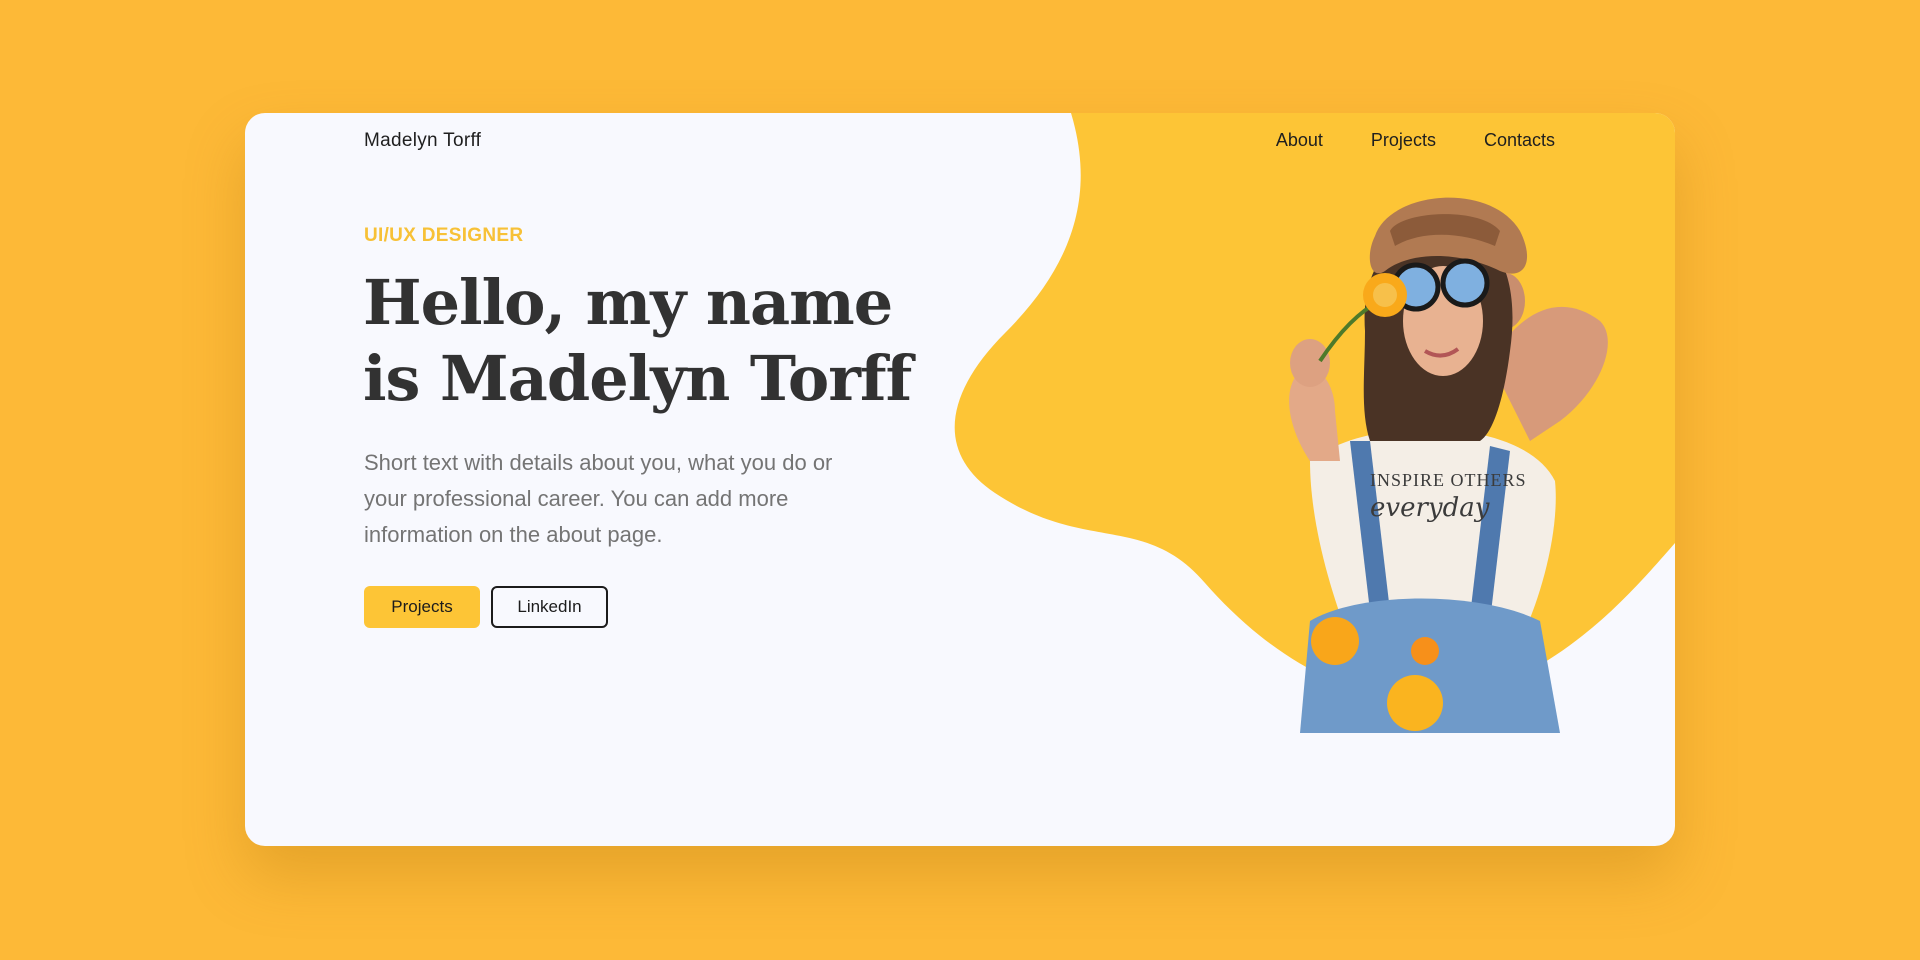 The image size is (1920, 960). I want to click on shirt-print-script: everyday, so click(1430, 508).